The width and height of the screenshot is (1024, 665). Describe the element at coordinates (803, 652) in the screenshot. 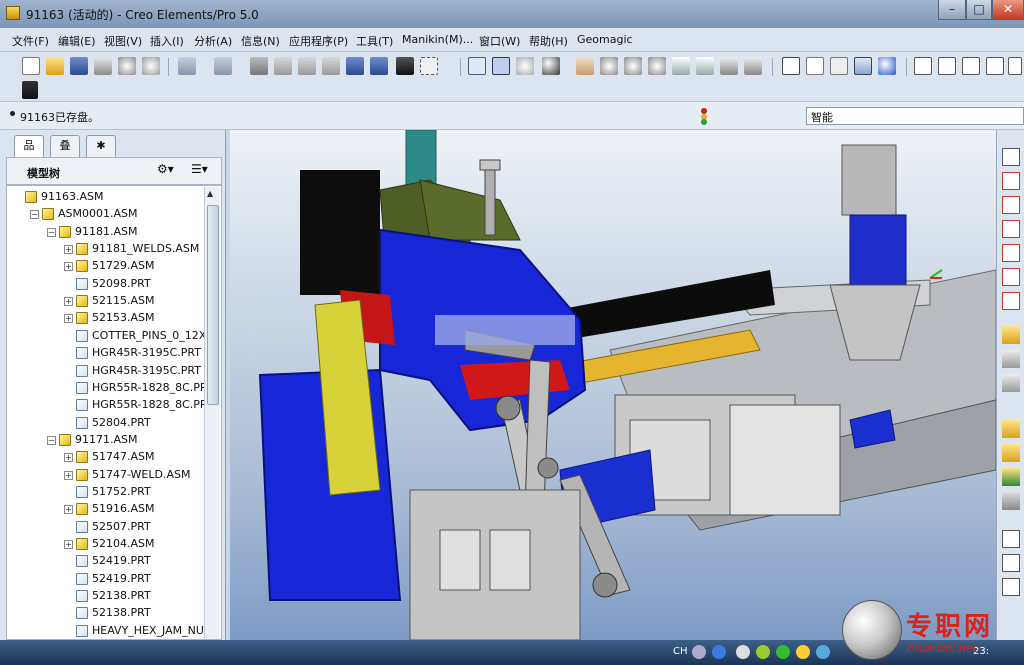

I see `tray-update-icon` at that location.